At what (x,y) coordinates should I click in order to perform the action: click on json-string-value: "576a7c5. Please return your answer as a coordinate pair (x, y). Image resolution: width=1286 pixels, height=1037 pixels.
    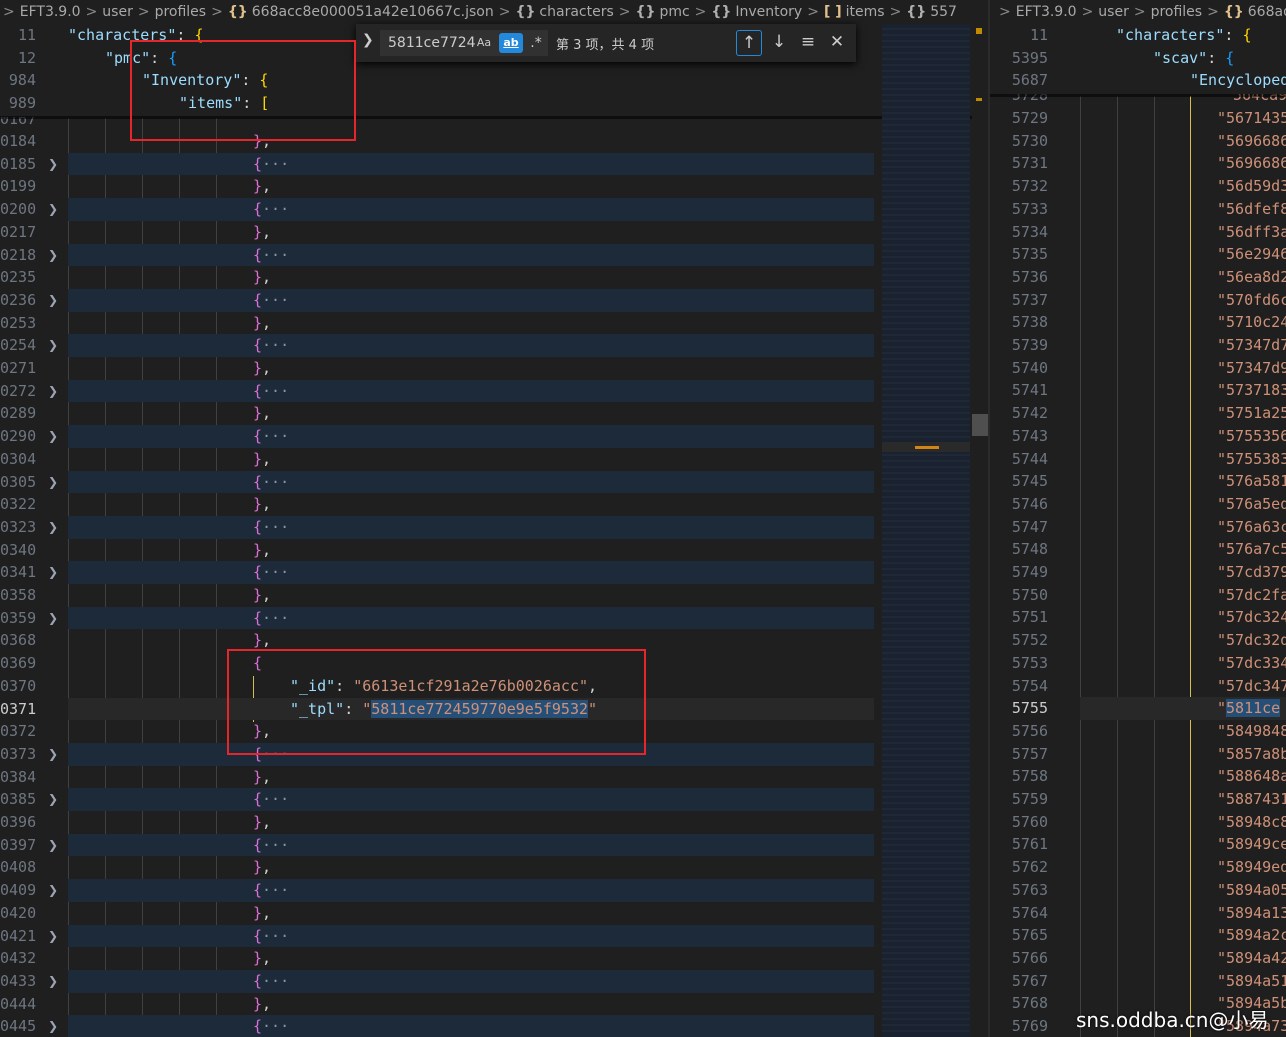
    Looking at the image, I should click on (1251, 549).